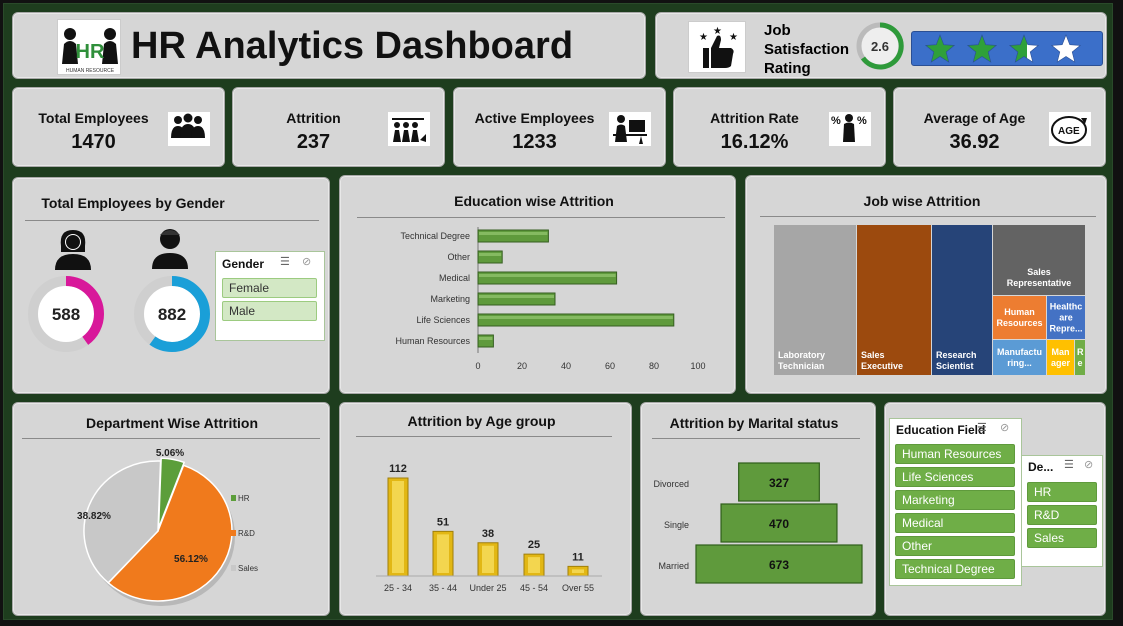  Describe the element at coordinates (477, 366) in the screenshot. I see `x-tick-label: 0` at that location.